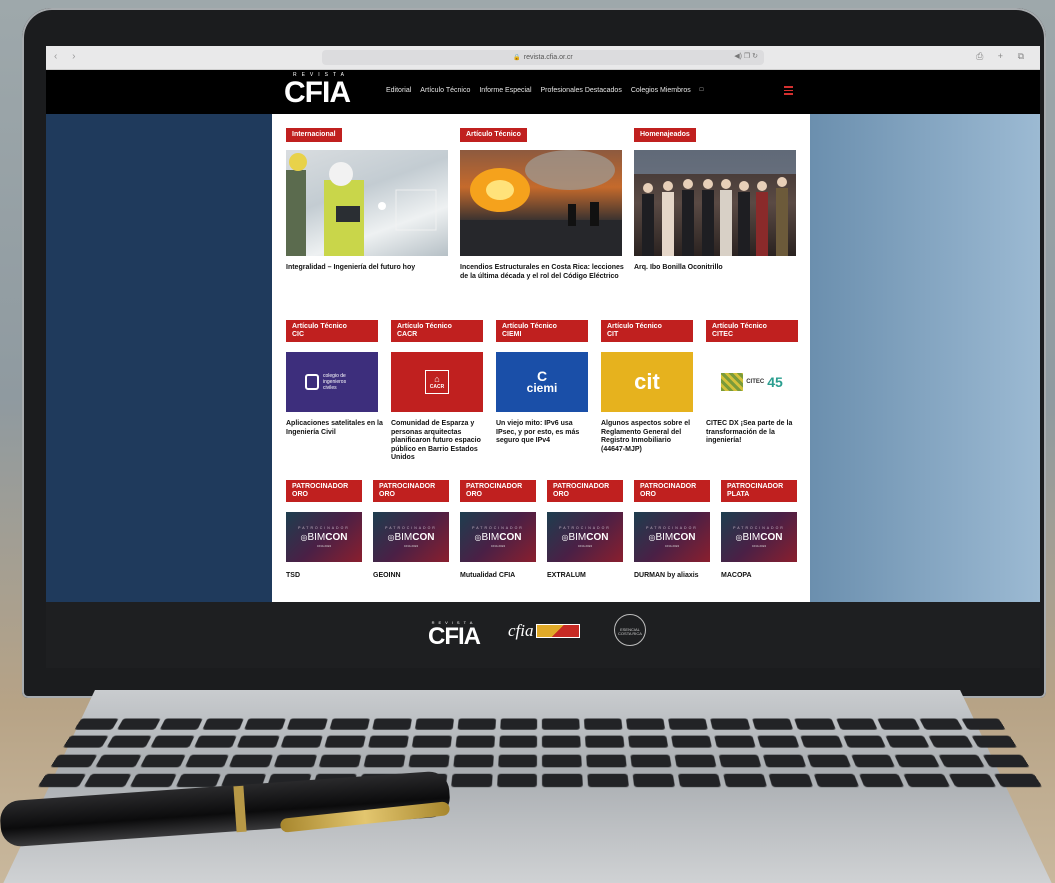 This screenshot has height=883, width=1055. Describe the element at coordinates (367, 203) in the screenshot. I see `featured-image-engineers` at that location.